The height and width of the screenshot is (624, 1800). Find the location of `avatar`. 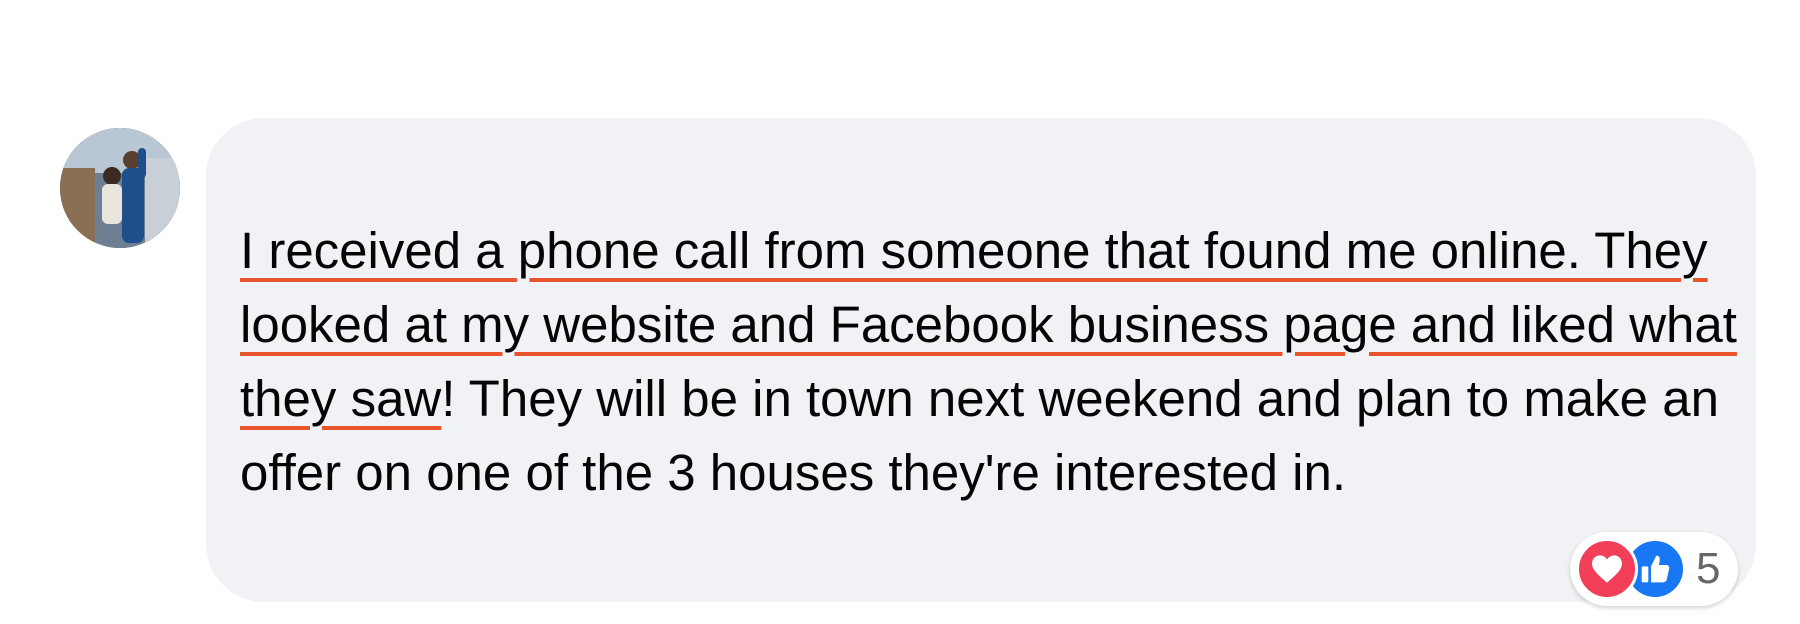

avatar is located at coordinates (120, 188).